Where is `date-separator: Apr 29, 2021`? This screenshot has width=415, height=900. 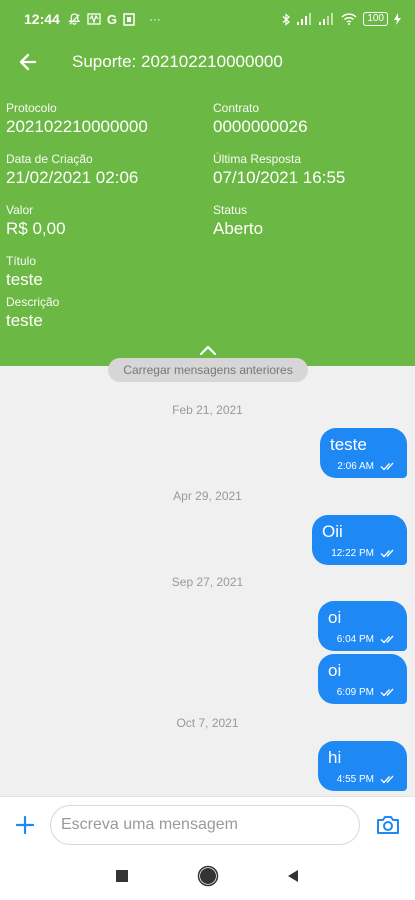 date-separator: Apr 29, 2021 is located at coordinates (207, 496).